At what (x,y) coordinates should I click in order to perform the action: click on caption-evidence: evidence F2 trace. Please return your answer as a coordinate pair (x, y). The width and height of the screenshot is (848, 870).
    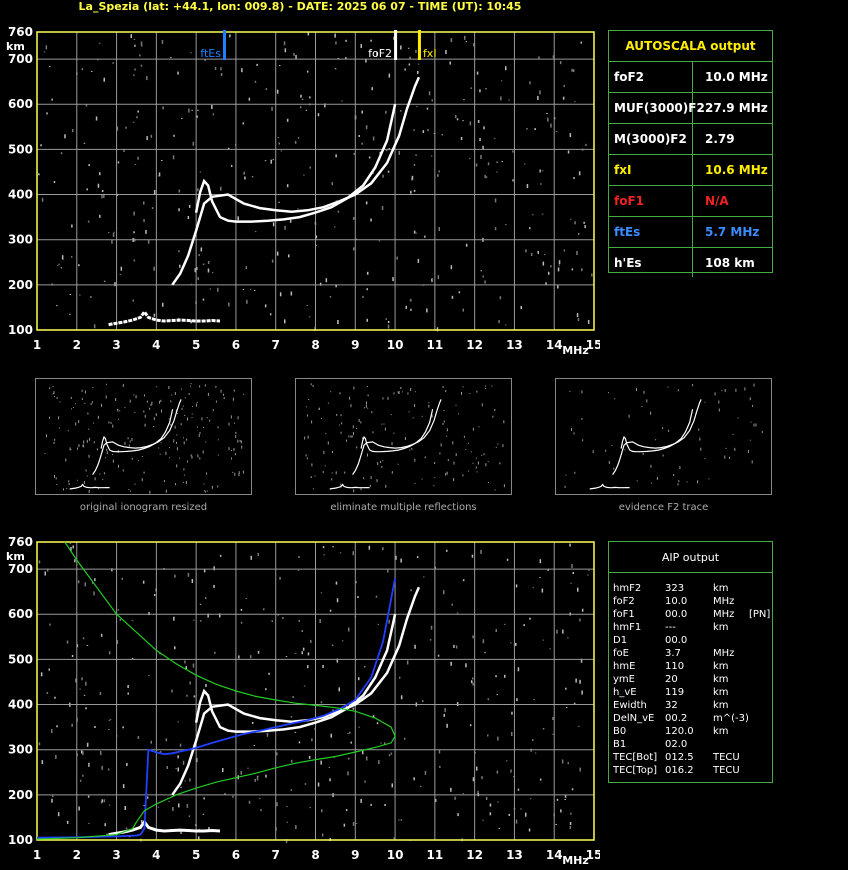
    Looking at the image, I should click on (663, 507).